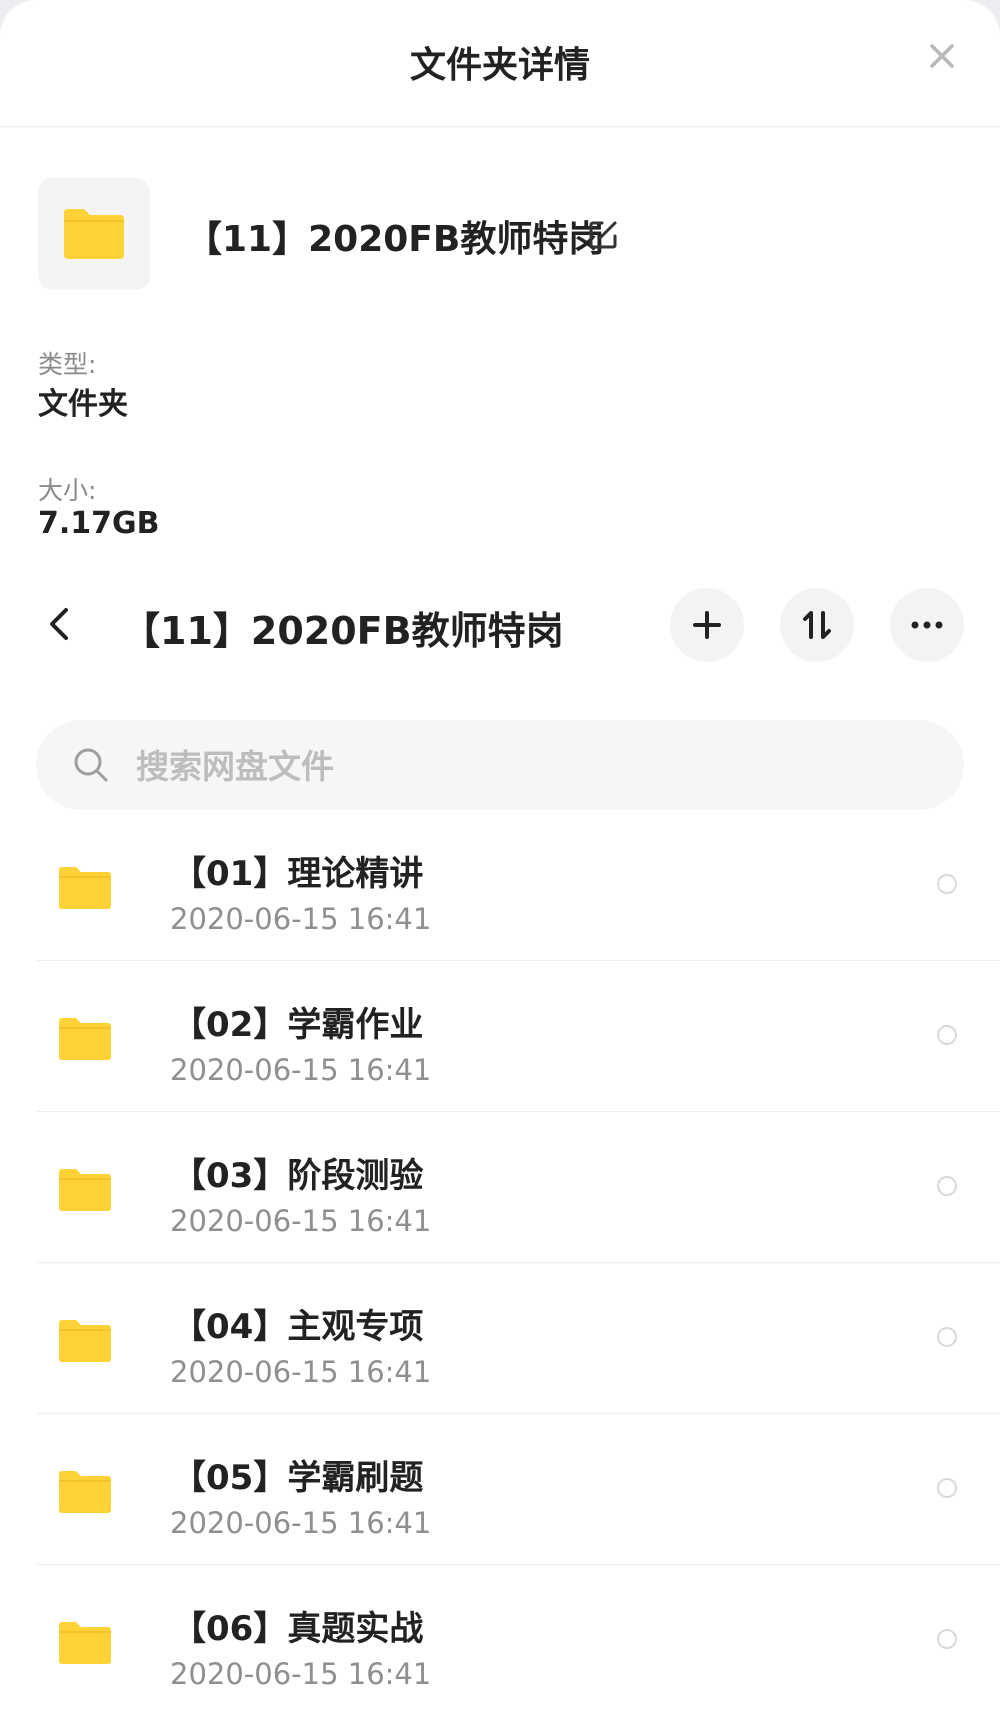 The image size is (1000, 1729). Describe the element at coordinates (298, 1176) in the screenshot. I see `item-name: 【03】阶段测验` at that location.